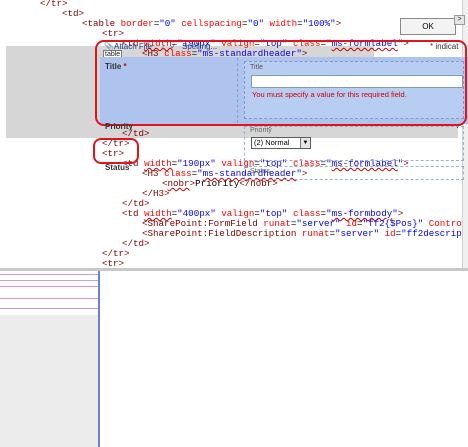 The width and height of the screenshot is (468, 447). What do you see at coordinates (261, 130) in the screenshot?
I see `priority-field-caption: Priority` at bounding box center [261, 130].